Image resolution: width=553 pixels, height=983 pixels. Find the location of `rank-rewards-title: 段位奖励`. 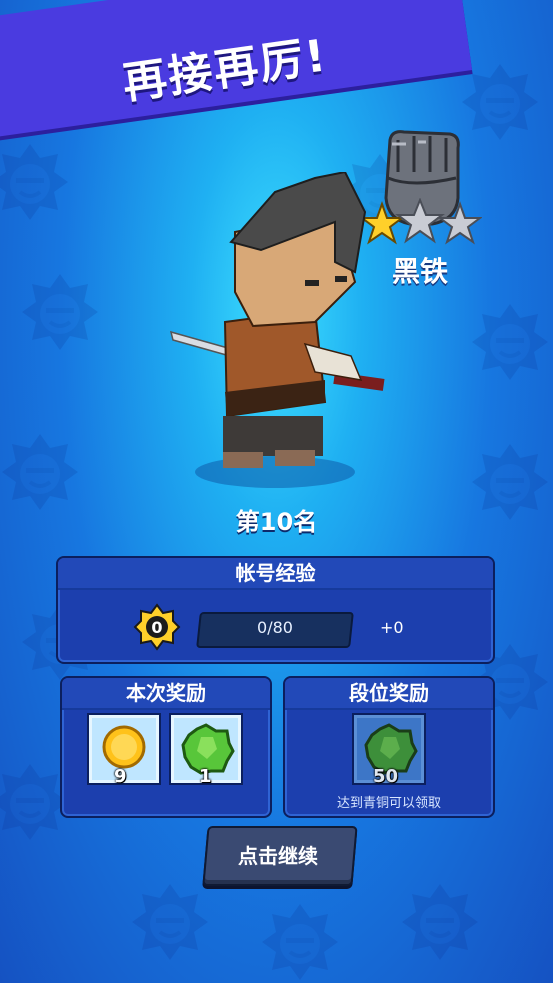

rank-rewards-title: 段位奖励 is located at coordinates (389, 694).